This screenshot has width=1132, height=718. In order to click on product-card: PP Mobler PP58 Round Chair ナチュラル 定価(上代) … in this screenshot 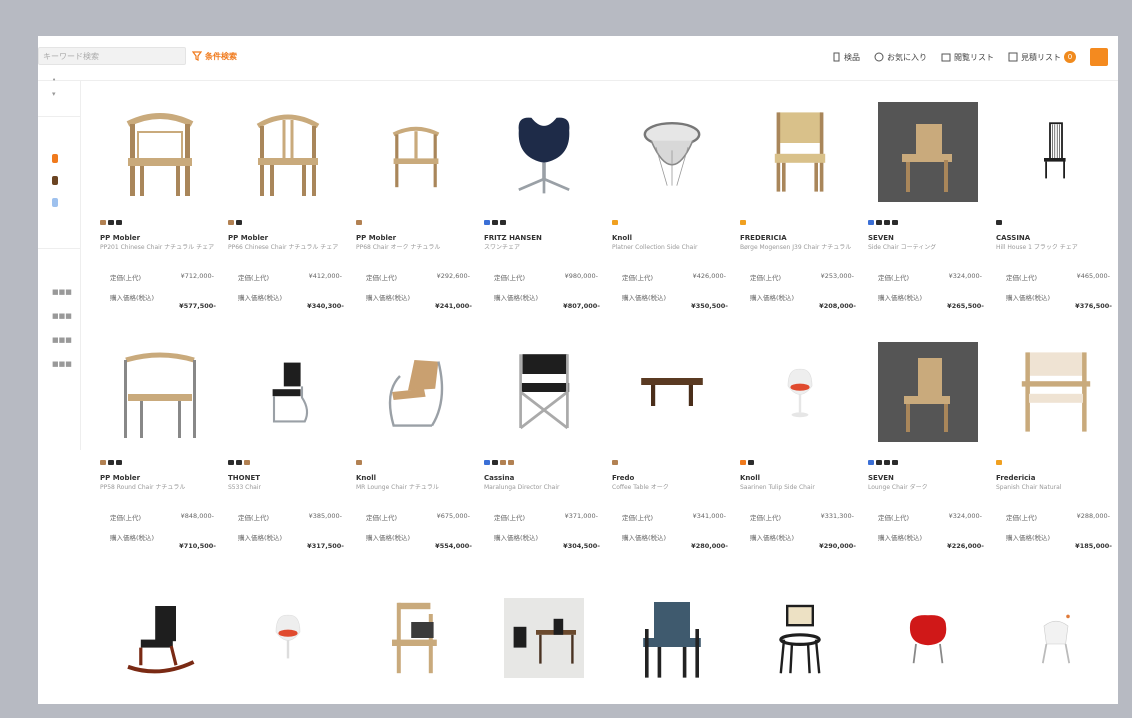, I will do `click(160, 451)`.